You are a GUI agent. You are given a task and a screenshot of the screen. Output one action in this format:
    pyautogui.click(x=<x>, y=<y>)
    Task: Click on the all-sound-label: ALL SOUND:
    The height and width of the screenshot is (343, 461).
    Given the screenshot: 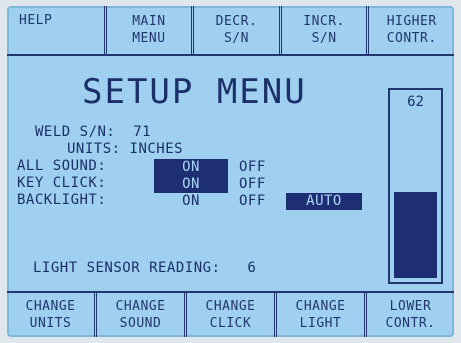 What is the action you would take?
    pyautogui.click(x=62, y=166)
    